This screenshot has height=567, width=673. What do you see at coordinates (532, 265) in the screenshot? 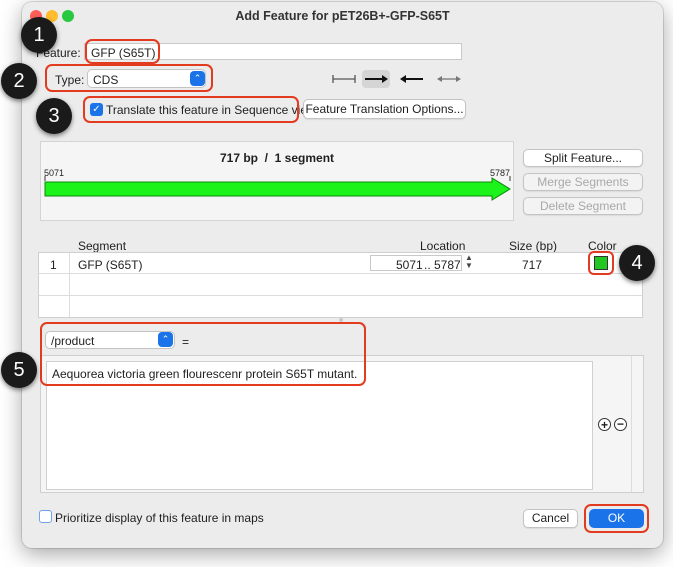
I see `row-size: 717` at bounding box center [532, 265].